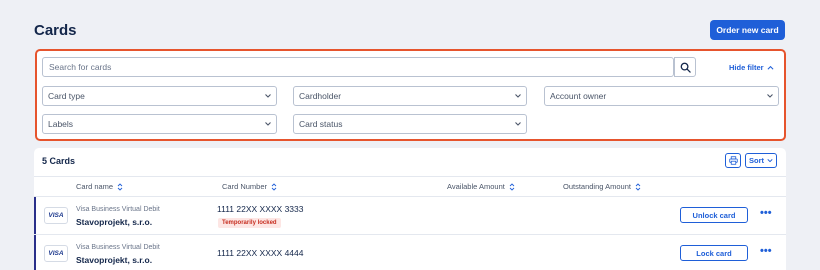  I want to click on column-header-card-name: Card name, so click(99, 186).